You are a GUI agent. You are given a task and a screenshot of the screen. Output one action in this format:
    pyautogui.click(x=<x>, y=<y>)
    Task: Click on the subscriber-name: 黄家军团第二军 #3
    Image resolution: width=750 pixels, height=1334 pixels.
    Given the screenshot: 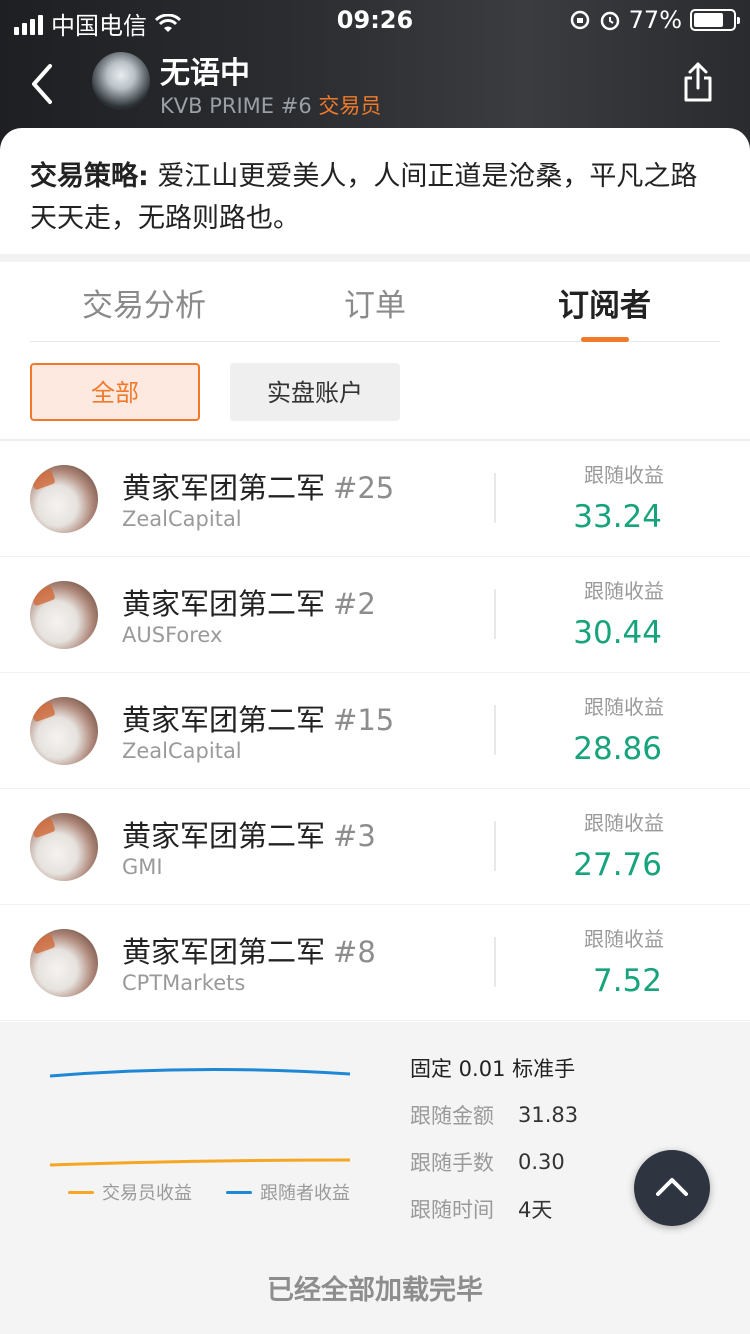 What is the action you would take?
    pyautogui.click(x=249, y=834)
    